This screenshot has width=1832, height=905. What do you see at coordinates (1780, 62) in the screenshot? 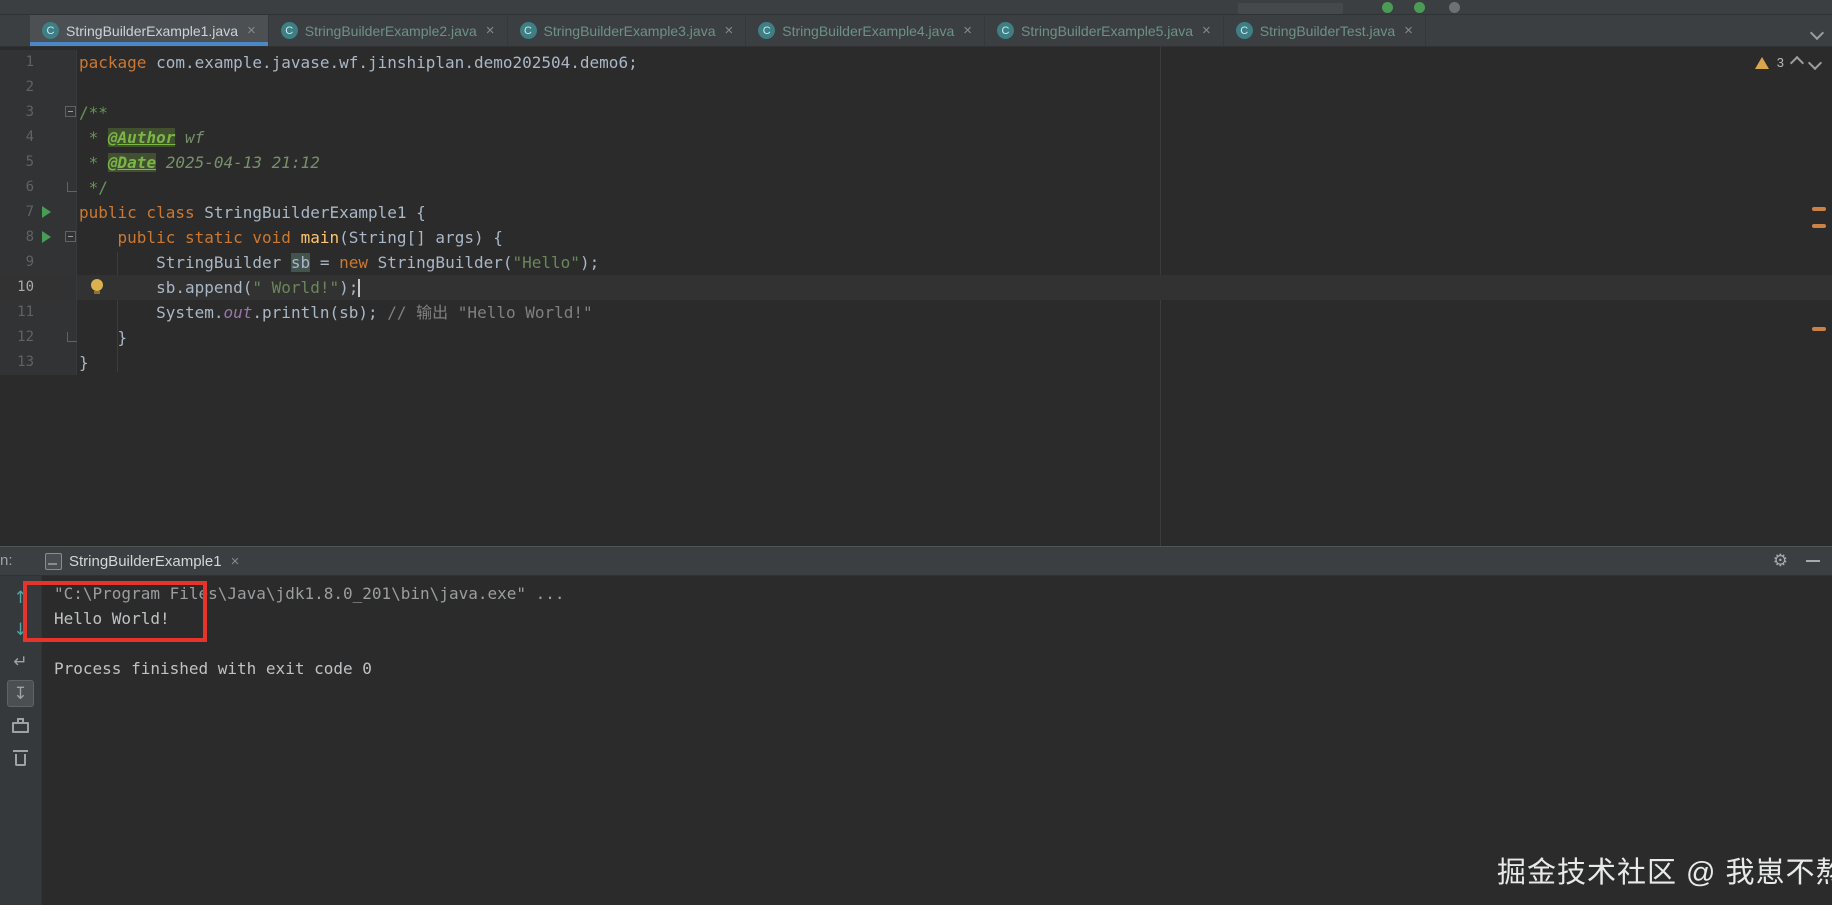
I see `warning-count: 3` at bounding box center [1780, 62].